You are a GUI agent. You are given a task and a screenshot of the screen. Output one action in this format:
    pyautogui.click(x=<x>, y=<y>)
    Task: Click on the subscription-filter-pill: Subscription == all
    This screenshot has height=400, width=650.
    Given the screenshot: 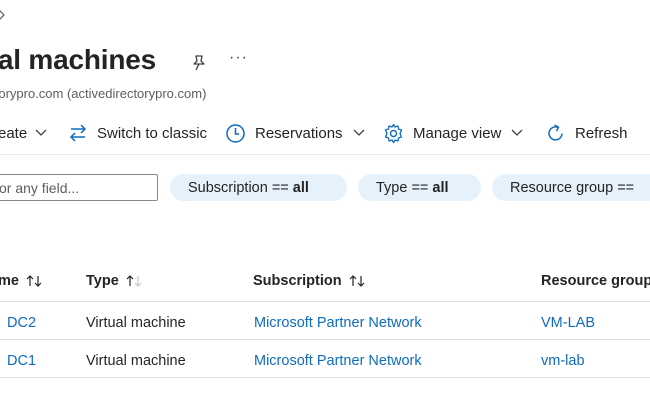 What is the action you would take?
    pyautogui.click(x=258, y=187)
    